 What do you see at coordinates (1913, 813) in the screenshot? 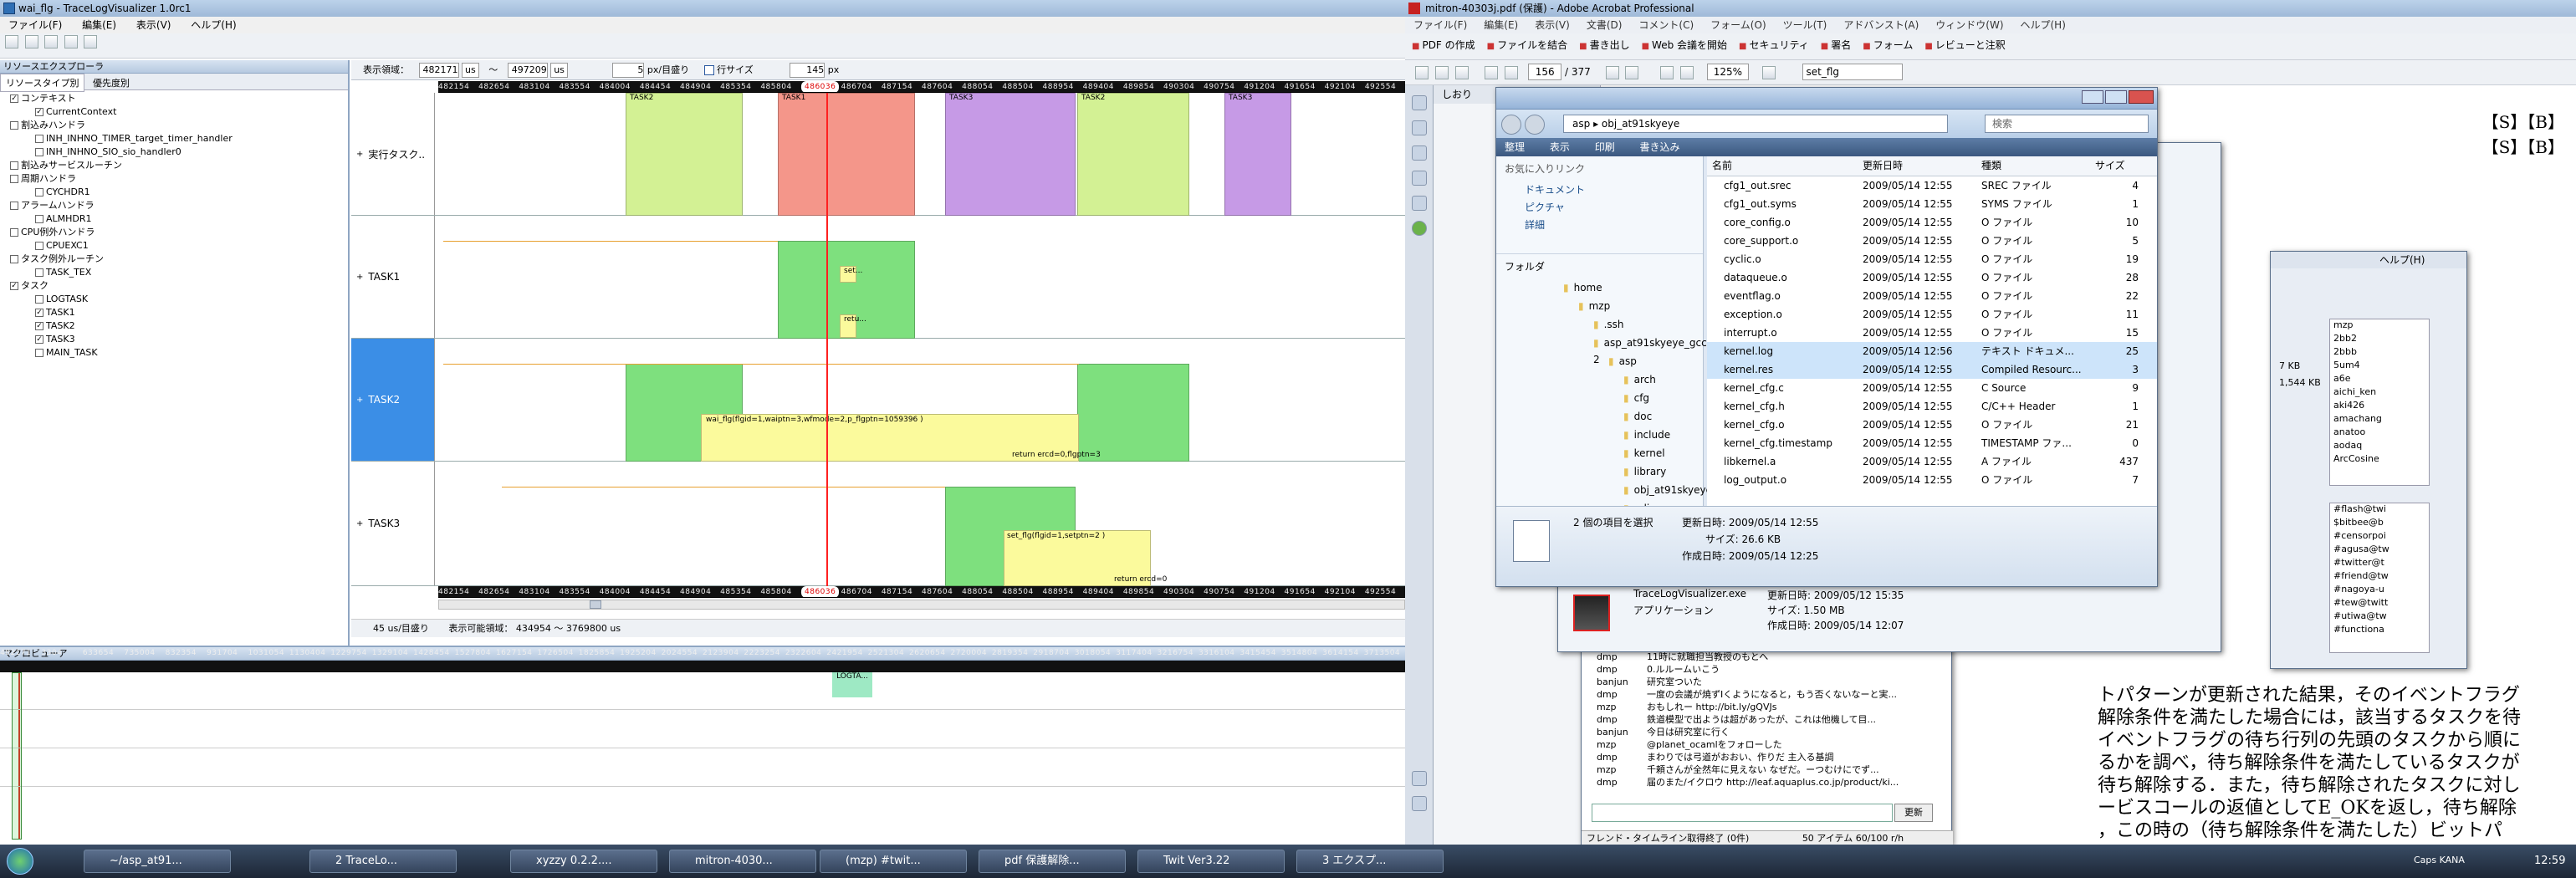
I see `update-button: 更新` at bounding box center [1913, 813].